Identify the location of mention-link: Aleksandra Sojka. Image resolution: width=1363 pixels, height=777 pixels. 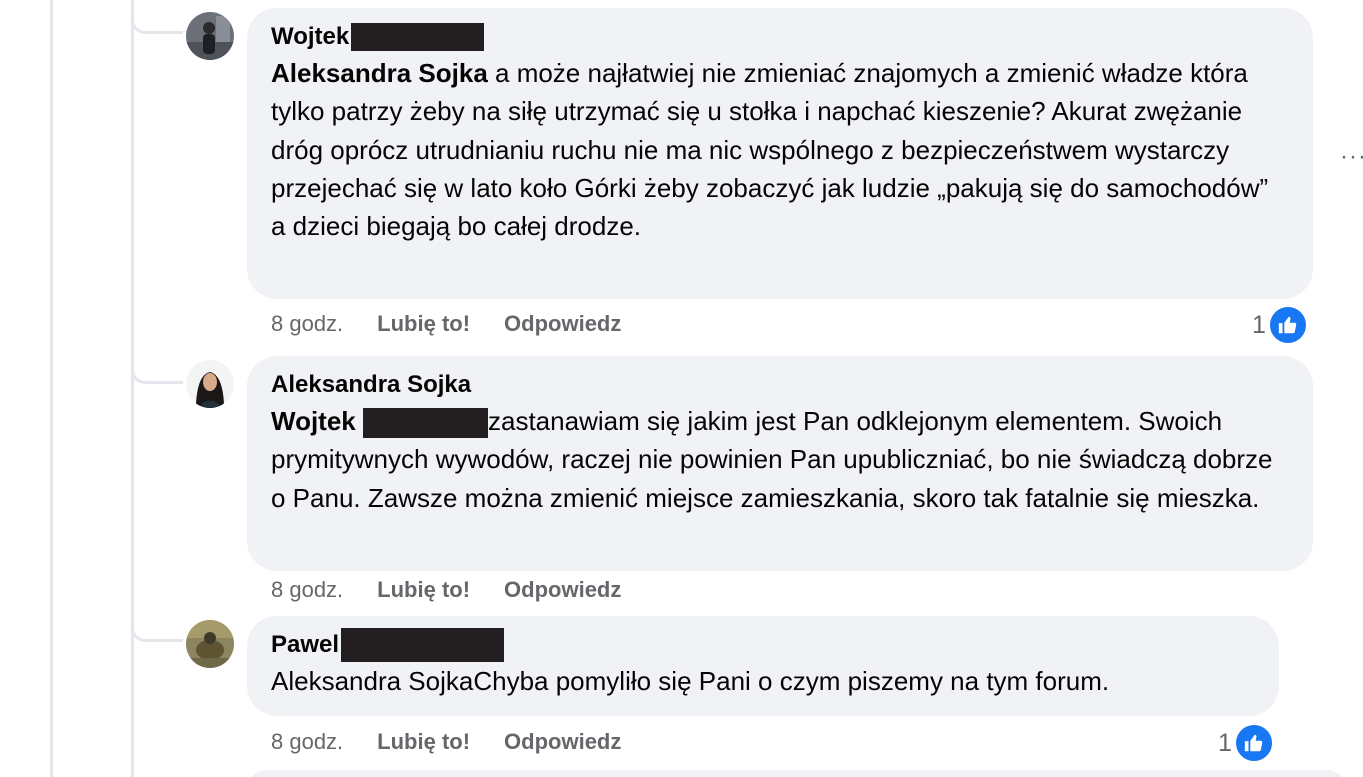
(379, 73).